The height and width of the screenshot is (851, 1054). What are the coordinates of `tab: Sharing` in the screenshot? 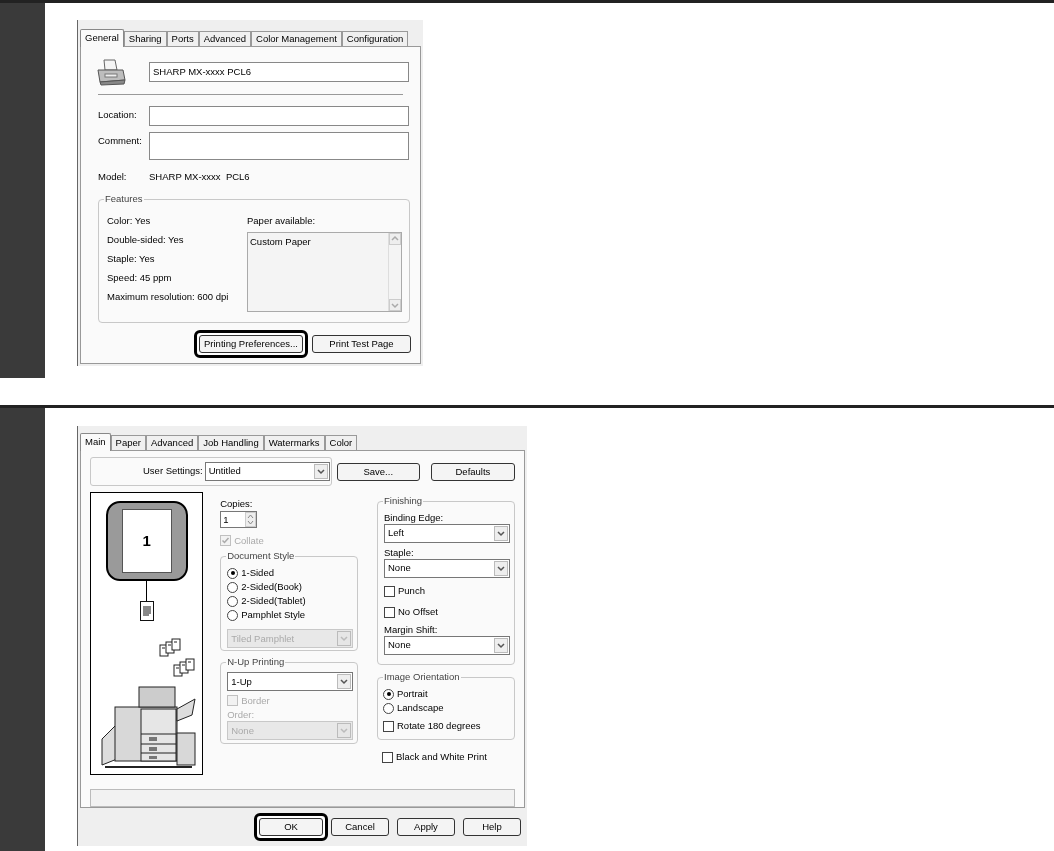 It's located at (145, 38).